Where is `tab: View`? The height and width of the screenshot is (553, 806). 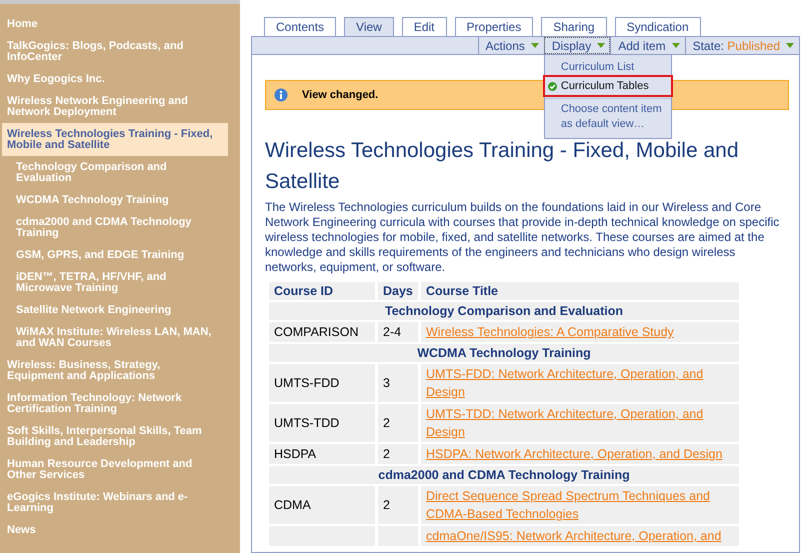
tab: View is located at coordinates (369, 26).